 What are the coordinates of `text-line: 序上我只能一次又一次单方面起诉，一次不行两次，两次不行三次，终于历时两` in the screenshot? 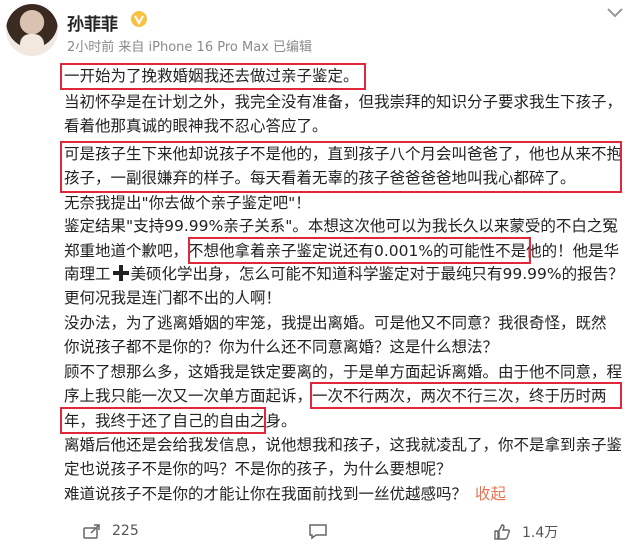 It's located at (335, 396).